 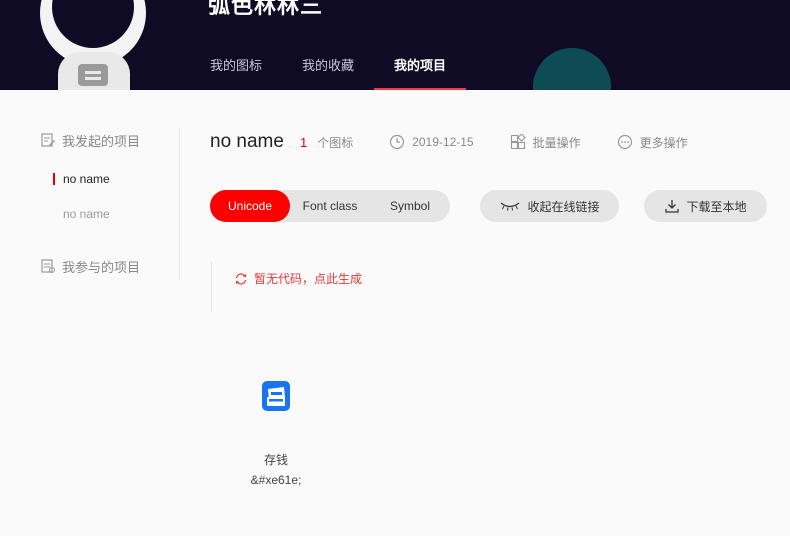 I want to click on project-date: 2019-12-15, so click(x=431, y=142).